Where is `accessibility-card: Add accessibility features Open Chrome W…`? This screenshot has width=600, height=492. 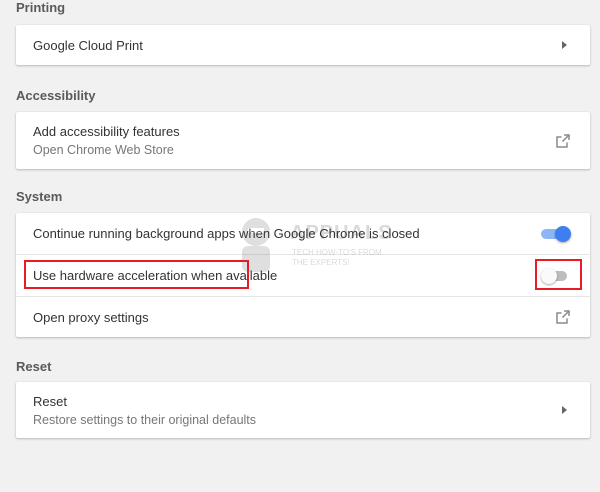
accessibility-card: Add accessibility features Open Chrome W… is located at coordinates (303, 140).